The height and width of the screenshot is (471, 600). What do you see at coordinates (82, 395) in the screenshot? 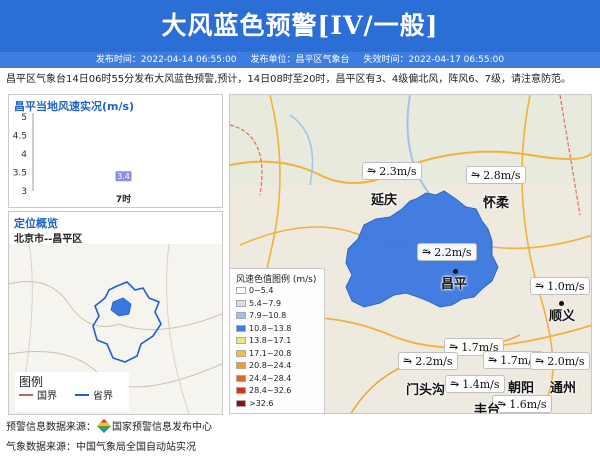
I see `province-border-swatch` at bounding box center [82, 395].